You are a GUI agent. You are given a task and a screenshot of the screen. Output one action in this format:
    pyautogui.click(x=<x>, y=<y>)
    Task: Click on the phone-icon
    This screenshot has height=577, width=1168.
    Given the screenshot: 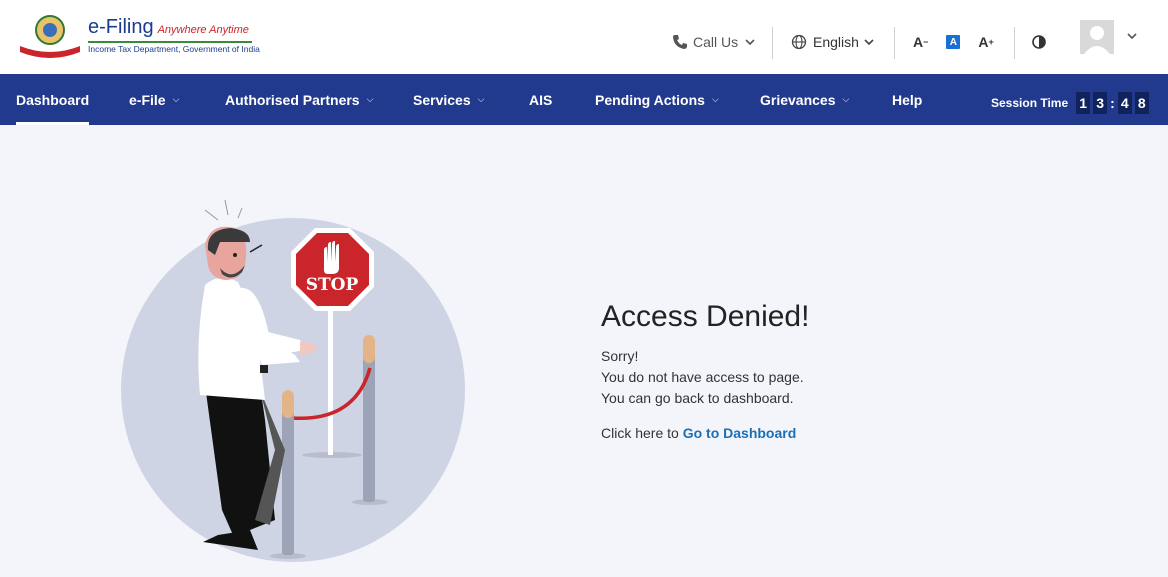 What is the action you would take?
    pyautogui.click(x=680, y=42)
    